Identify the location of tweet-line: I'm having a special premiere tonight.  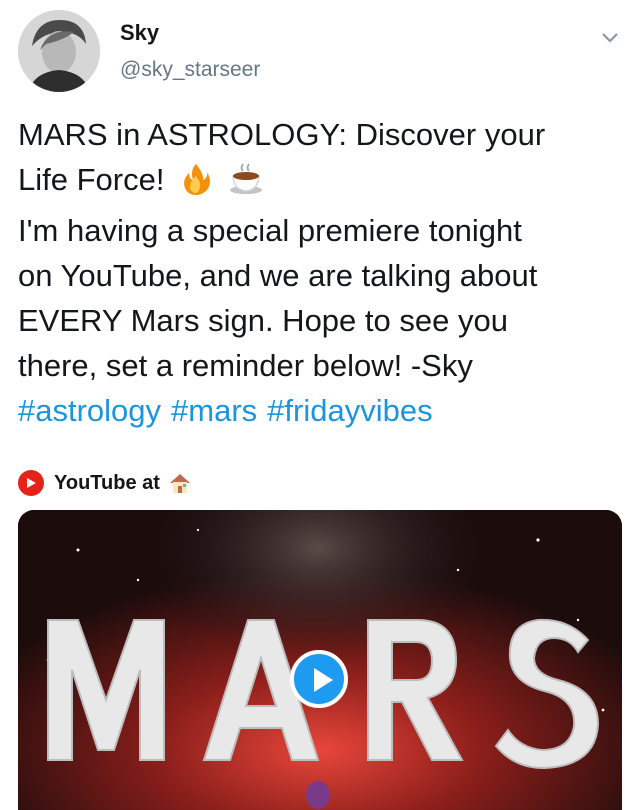
(270, 230).